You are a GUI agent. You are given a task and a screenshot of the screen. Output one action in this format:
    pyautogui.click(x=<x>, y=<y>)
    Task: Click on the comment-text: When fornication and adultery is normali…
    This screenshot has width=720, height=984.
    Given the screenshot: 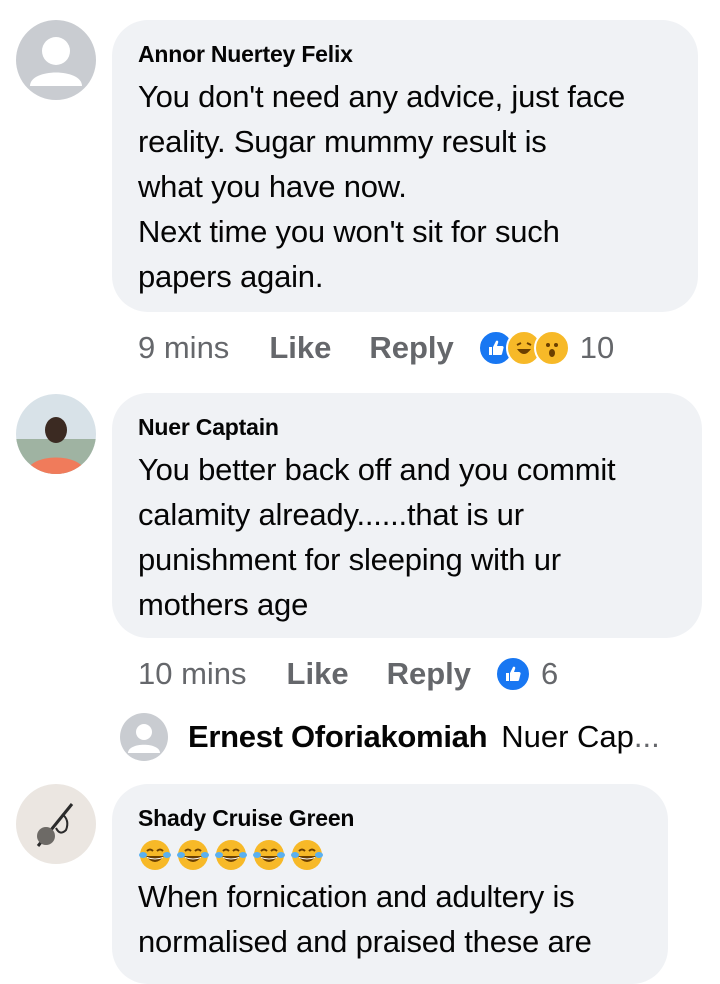 What is the action you would take?
    pyautogui.click(x=390, y=919)
    